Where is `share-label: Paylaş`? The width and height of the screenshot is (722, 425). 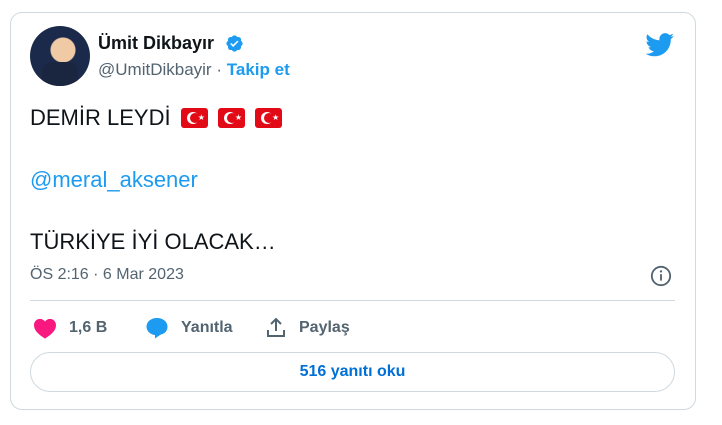
share-label: Paylaş is located at coordinates (324, 327).